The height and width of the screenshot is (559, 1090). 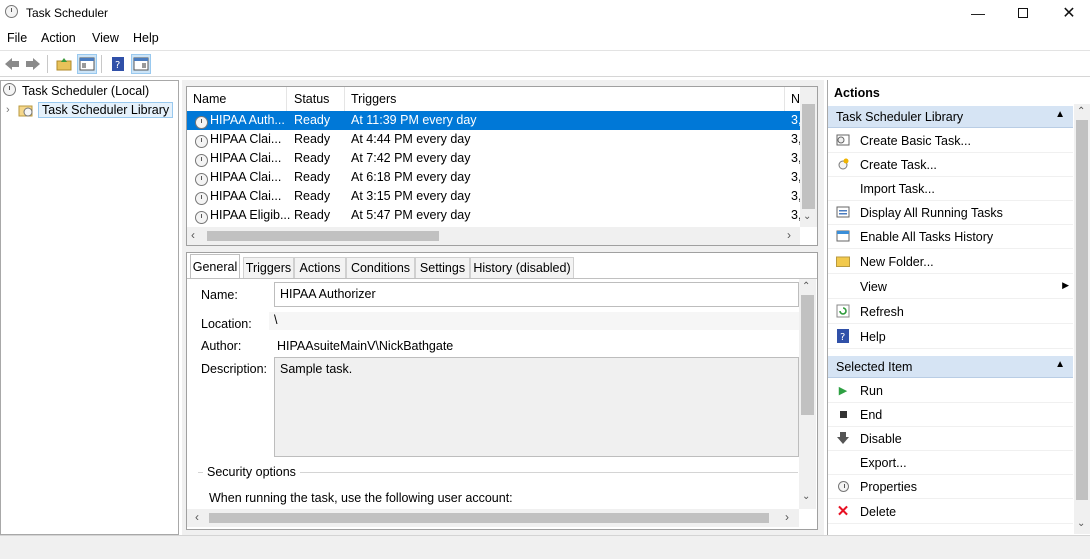 I want to click on tree-item-task-scheduler-library: › Task Scheduler Library, so click(x=90, y=109).